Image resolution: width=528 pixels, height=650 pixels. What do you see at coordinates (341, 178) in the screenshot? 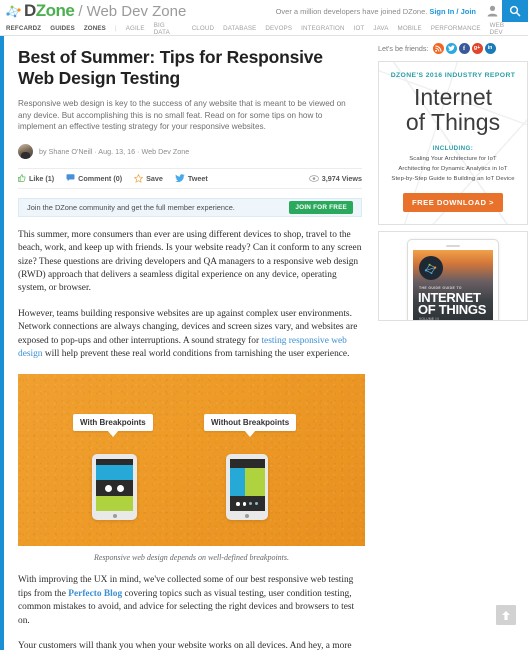
I see `view-count-label: 3,974 Views` at bounding box center [341, 178].